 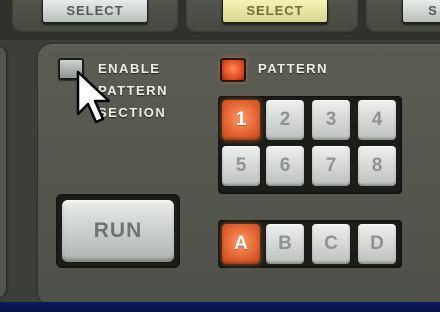 What do you see at coordinates (133, 90) in the screenshot?
I see `enable-label-line-2: PATTERN` at bounding box center [133, 90].